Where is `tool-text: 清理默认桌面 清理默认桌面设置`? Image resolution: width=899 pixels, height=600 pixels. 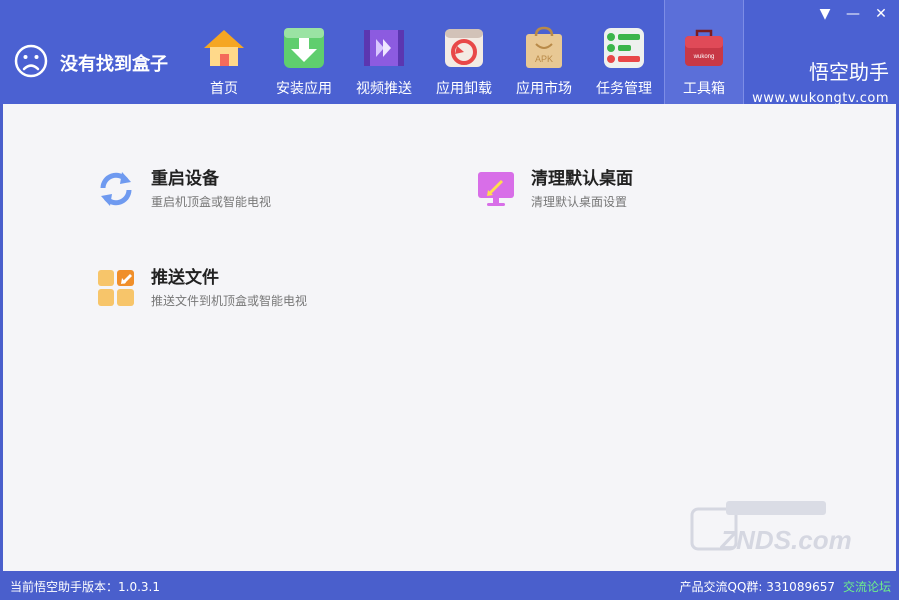
tool-text: 清理默认桌面 清理默认桌面设置 is located at coordinates (582, 186).